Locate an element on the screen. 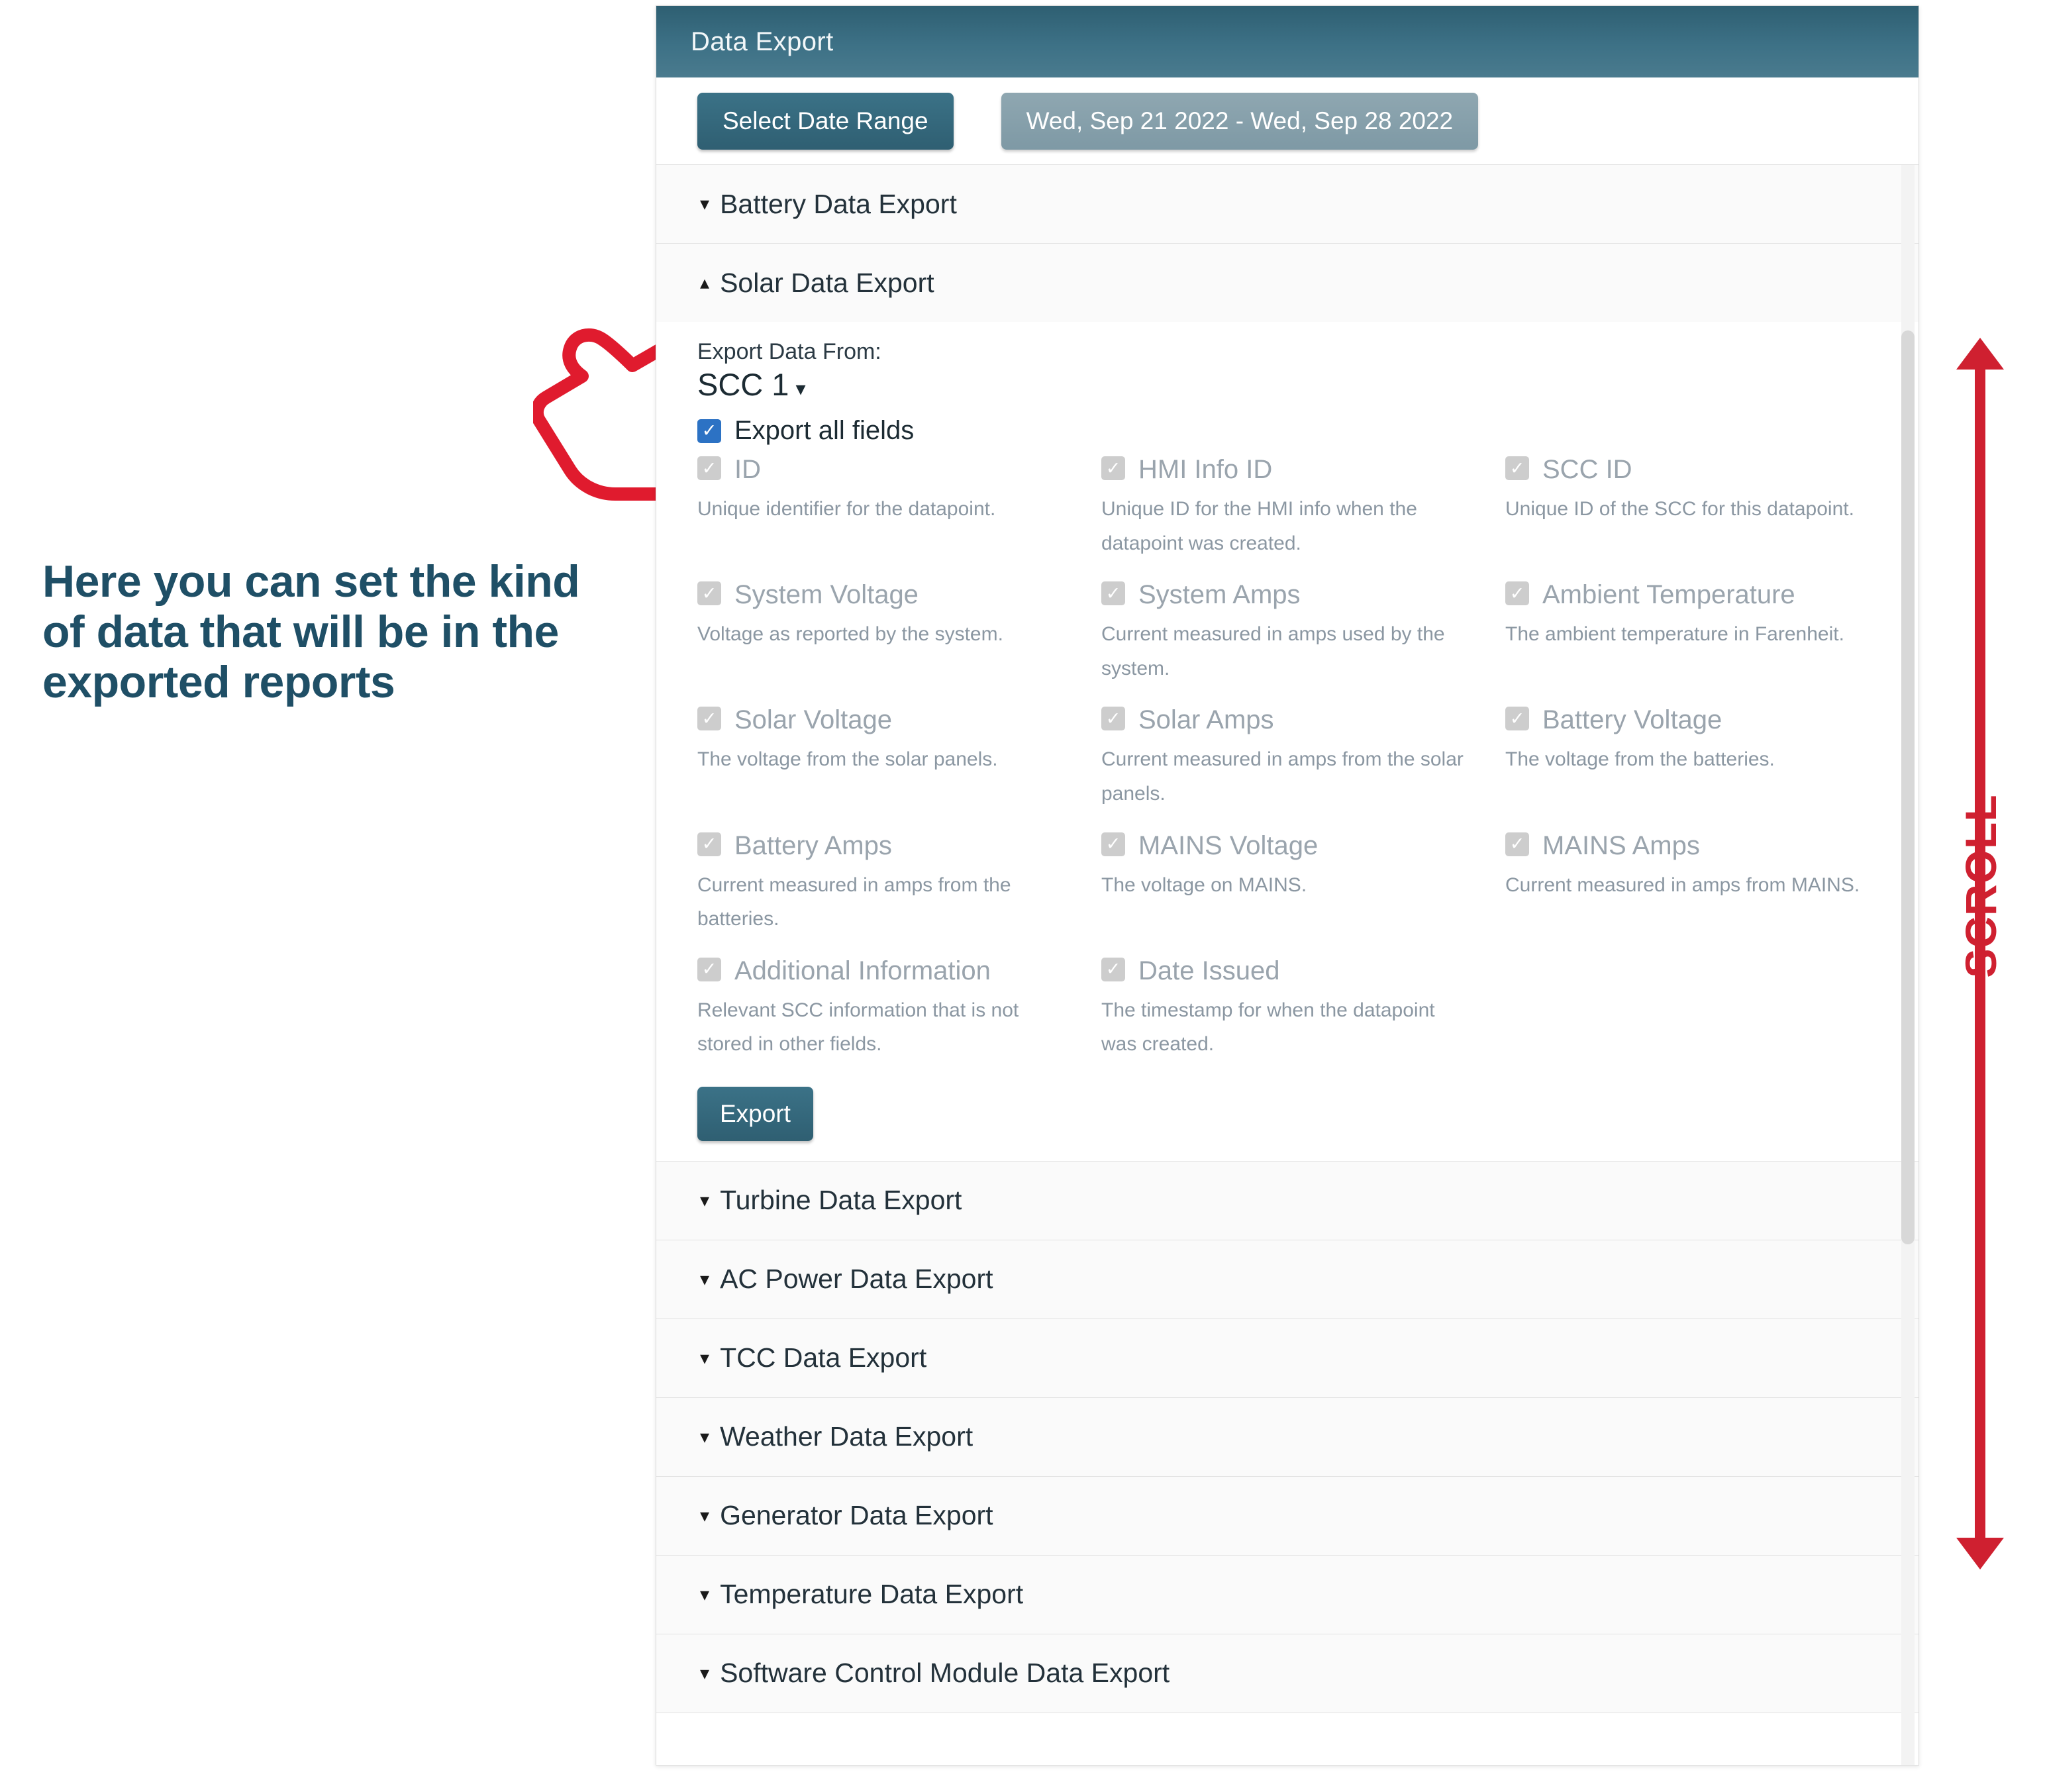  accordion-label: Generator Data Export is located at coordinates (856, 1515).